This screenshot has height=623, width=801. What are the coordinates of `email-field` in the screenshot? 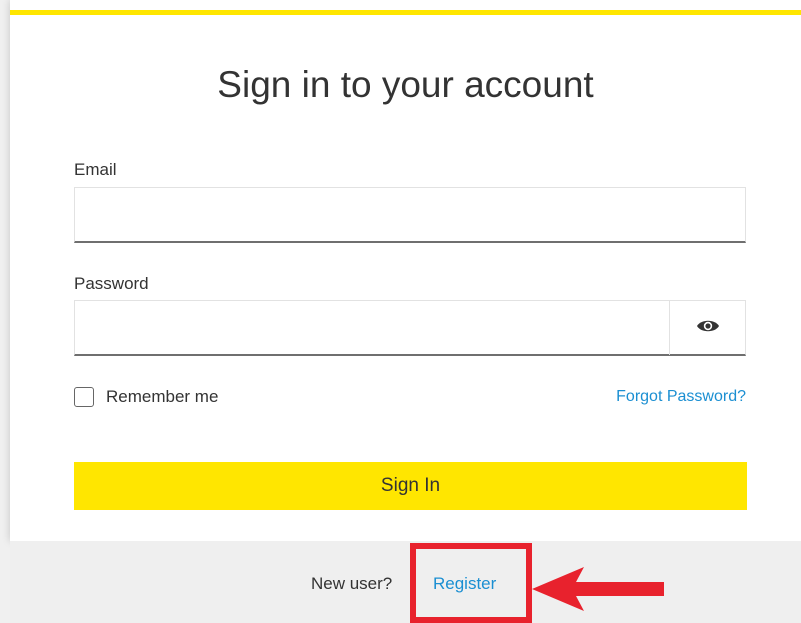 It's located at (410, 214).